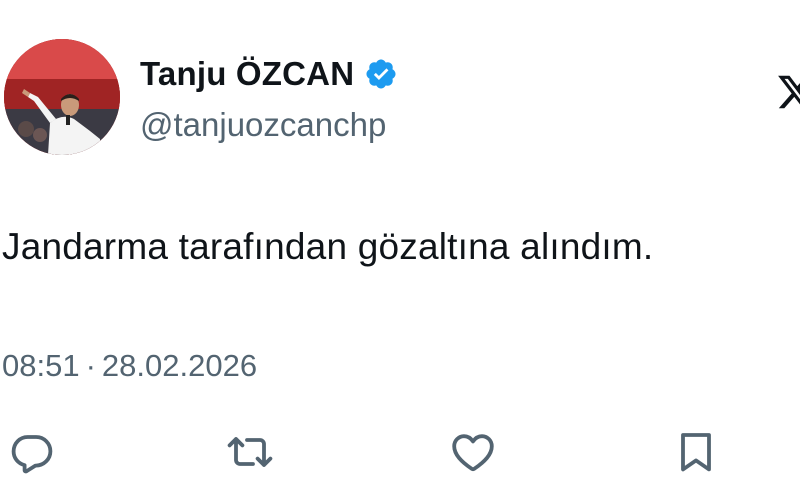  I want to click on tweet-date: 28.02.2026, so click(179, 365).